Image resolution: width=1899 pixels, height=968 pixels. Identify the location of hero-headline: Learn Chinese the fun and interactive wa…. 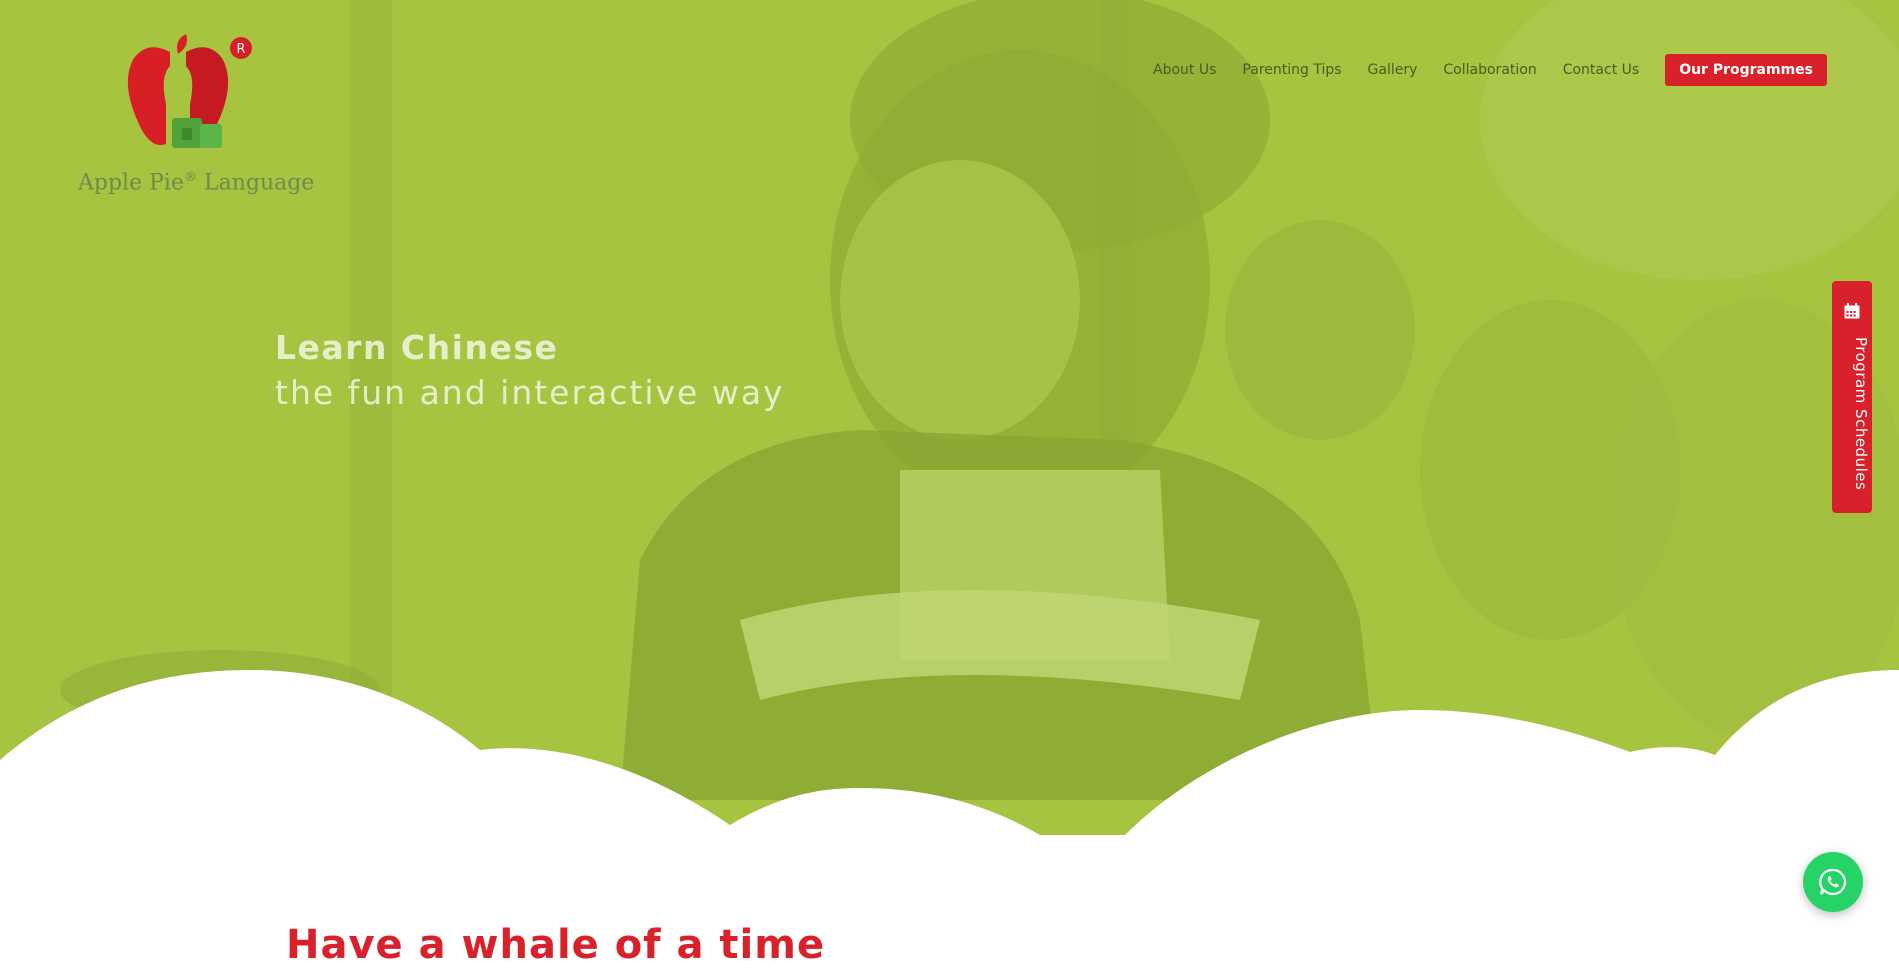
(530, 370).